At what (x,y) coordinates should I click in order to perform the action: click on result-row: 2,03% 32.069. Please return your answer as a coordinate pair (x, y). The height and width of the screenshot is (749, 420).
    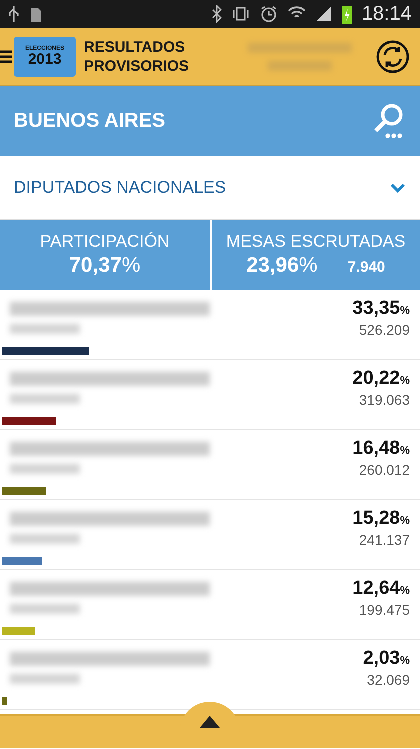
    Looking at the image, I should click on (210, 675).